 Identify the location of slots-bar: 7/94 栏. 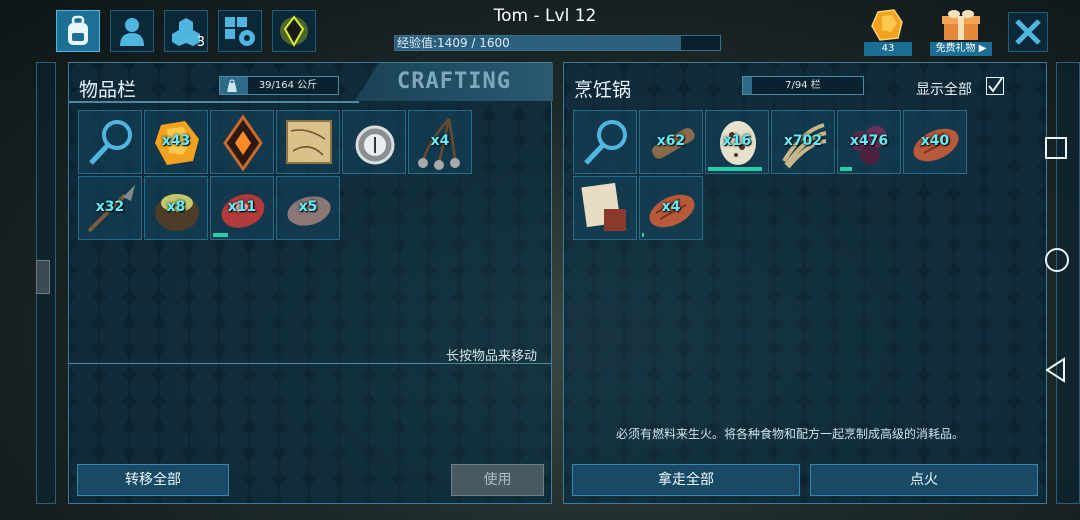
(803, 85).